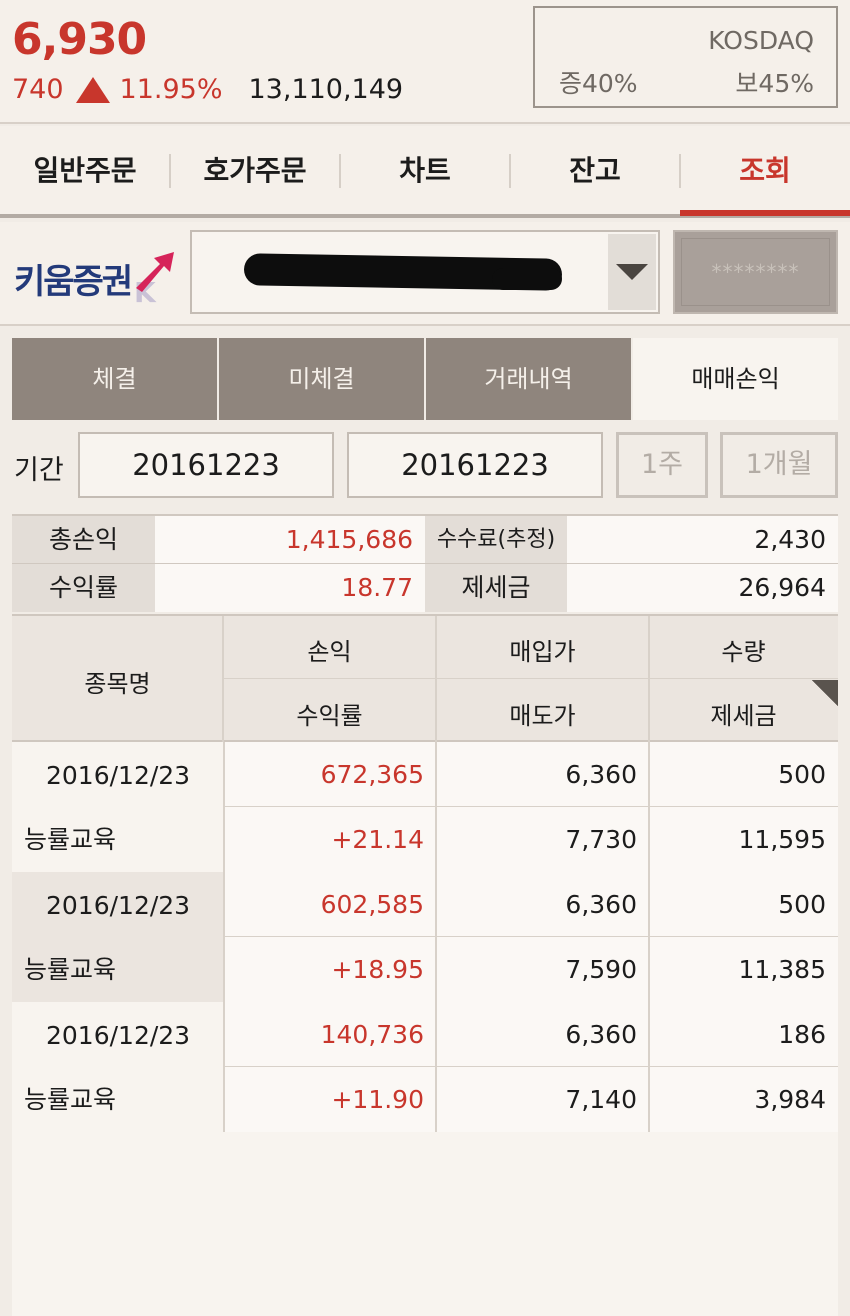 The width and height of the screenshot is (850, 1316). What do you see at coordinates (329, 652) in the screenshot?
I see `header-pnl: 손익` at bounding box center [329, 652].